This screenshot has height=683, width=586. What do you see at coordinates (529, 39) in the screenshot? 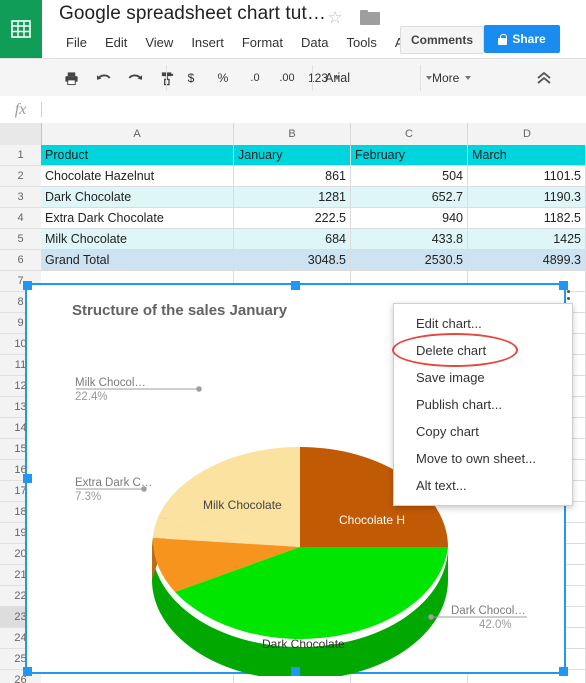
I see `share-button-label: Share` at bounding box center [529, 39].